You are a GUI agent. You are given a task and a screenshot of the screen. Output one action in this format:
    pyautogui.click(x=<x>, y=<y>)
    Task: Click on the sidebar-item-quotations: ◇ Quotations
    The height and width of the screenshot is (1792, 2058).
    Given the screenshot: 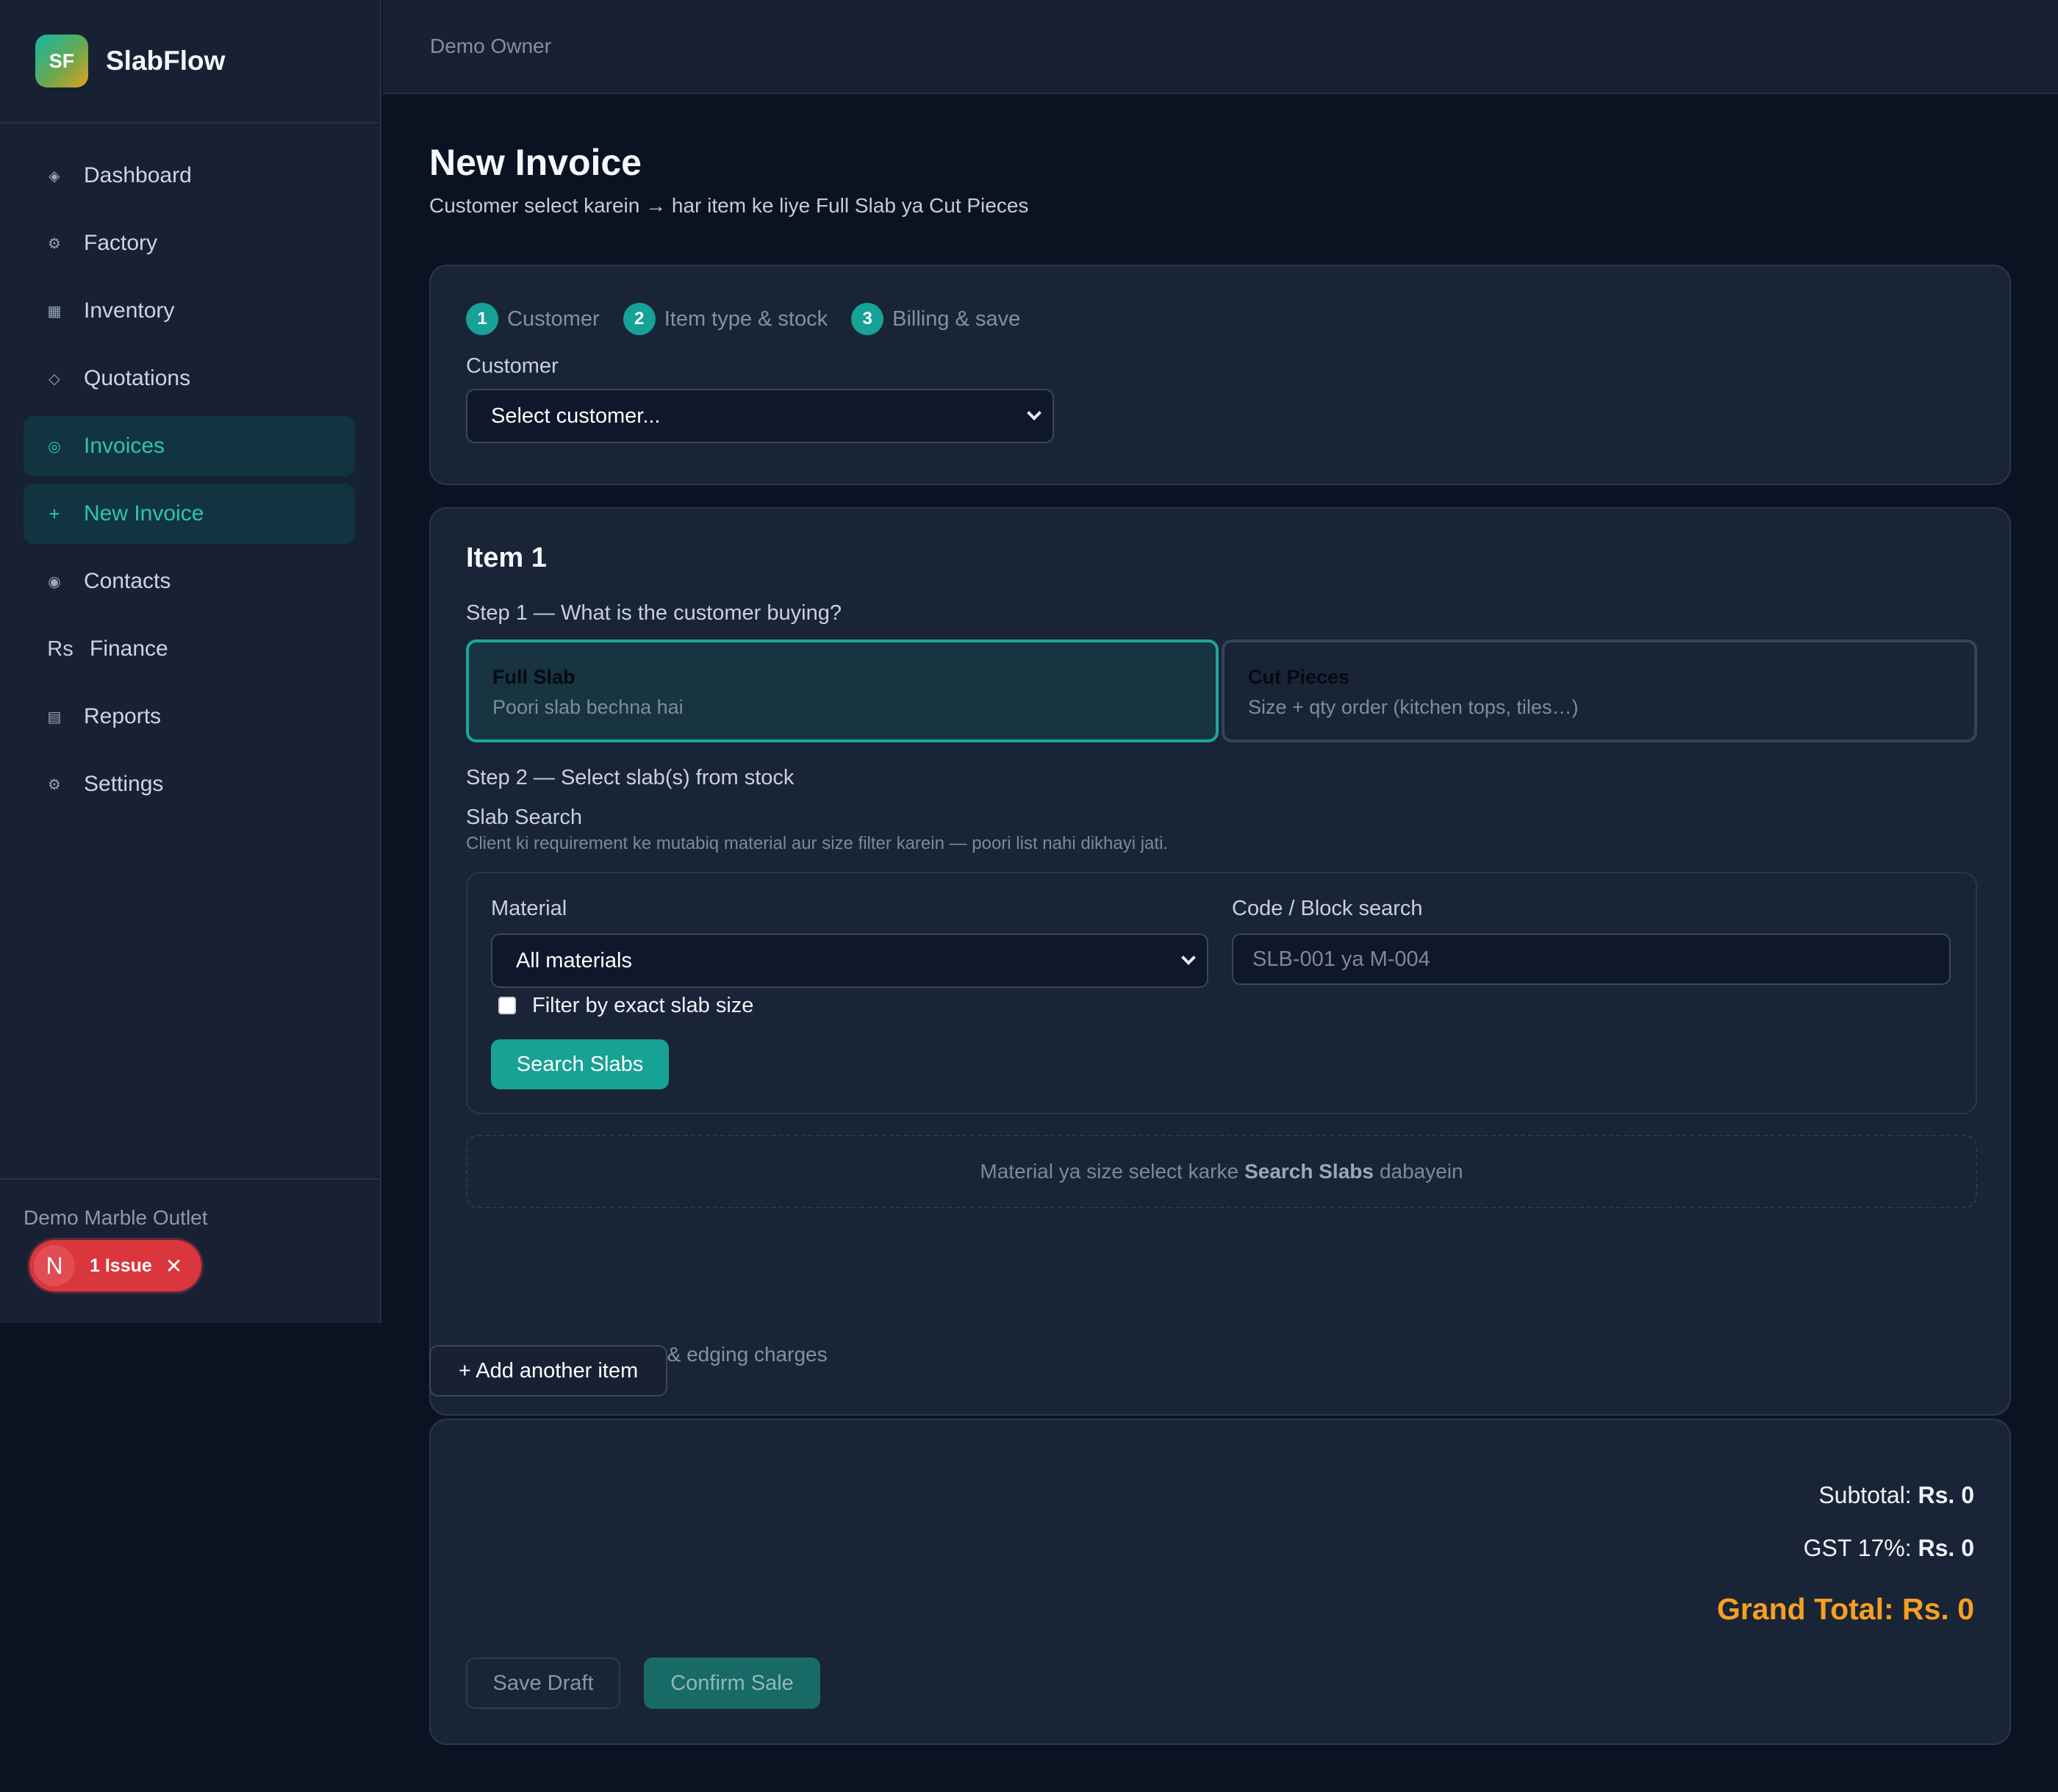 What is the action you would take?
    pyautogui.click(x=189, y=378)
    